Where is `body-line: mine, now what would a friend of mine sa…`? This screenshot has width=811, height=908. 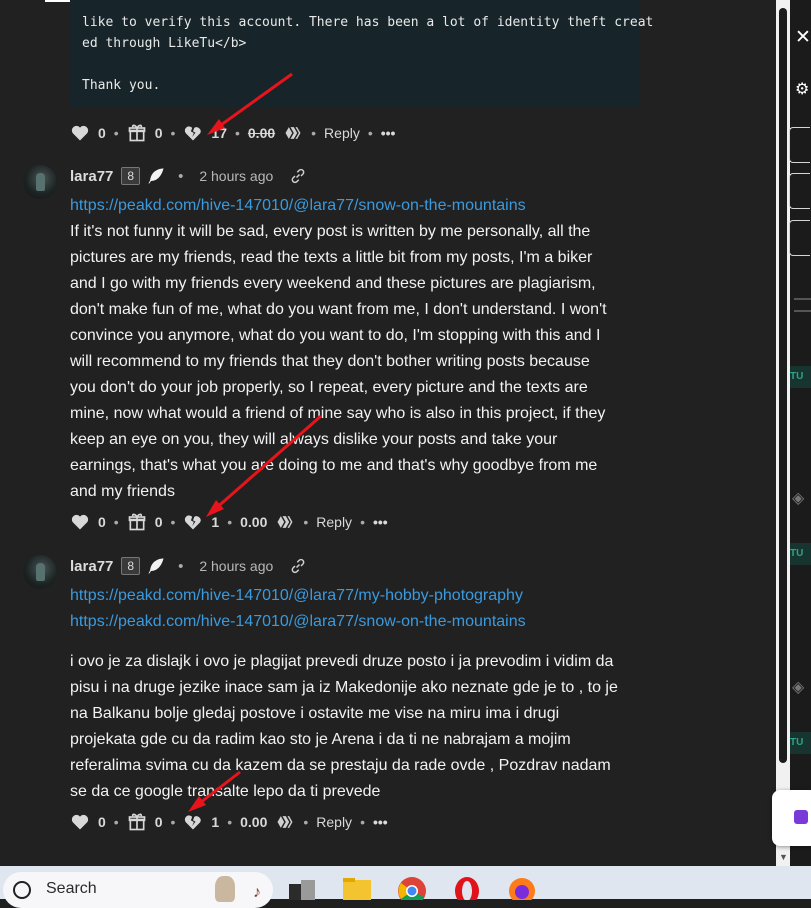 body-line: mine, now what would a friend of mine sa… is located at coordinates (338, 413).